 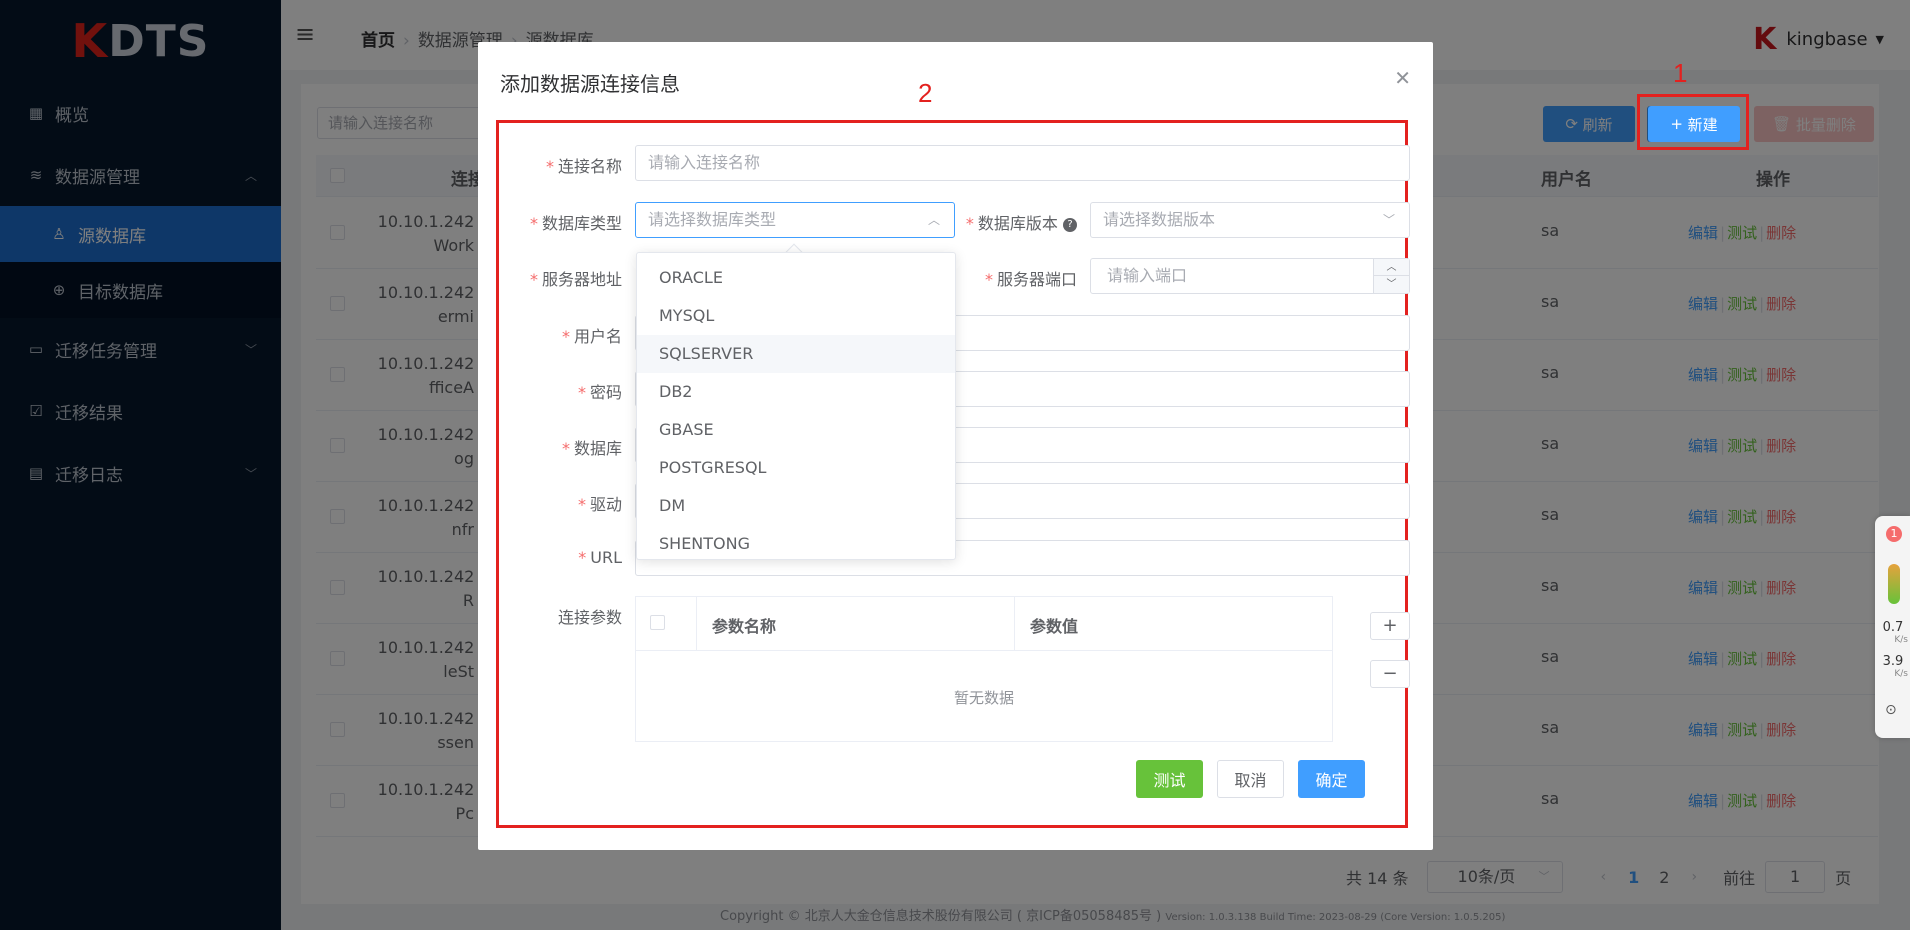 What do you see at coordinates (984, 669) in the screenshot?
I see `params-table: 参数名称 参数值 暂无数据` at bounding box center [984, 669].